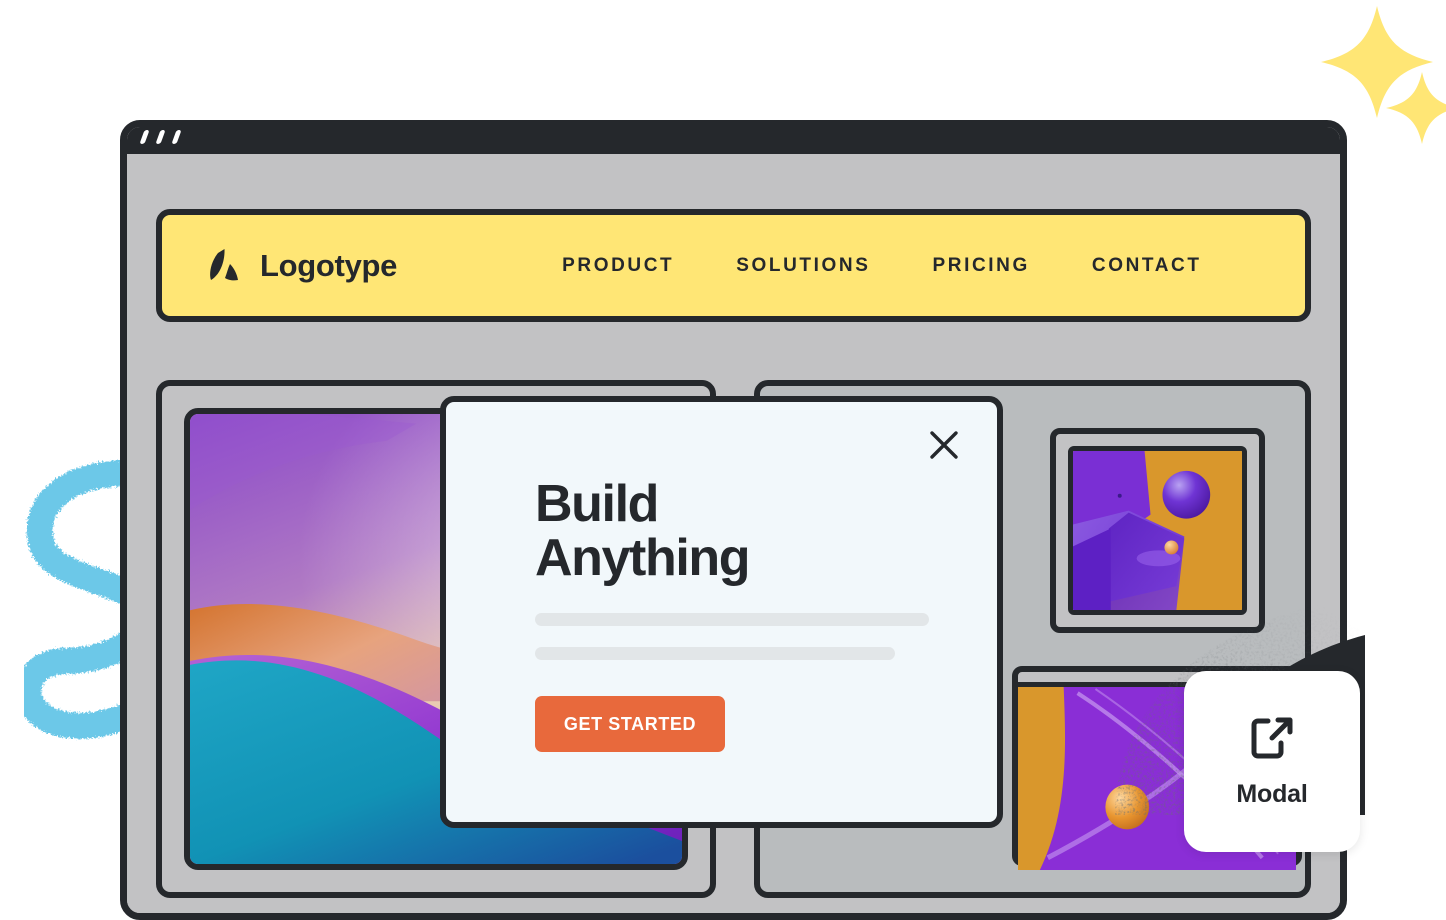 The image size is (1446, 920). I want to click on nav-link-product: PRODUCT, so click(618, 266).